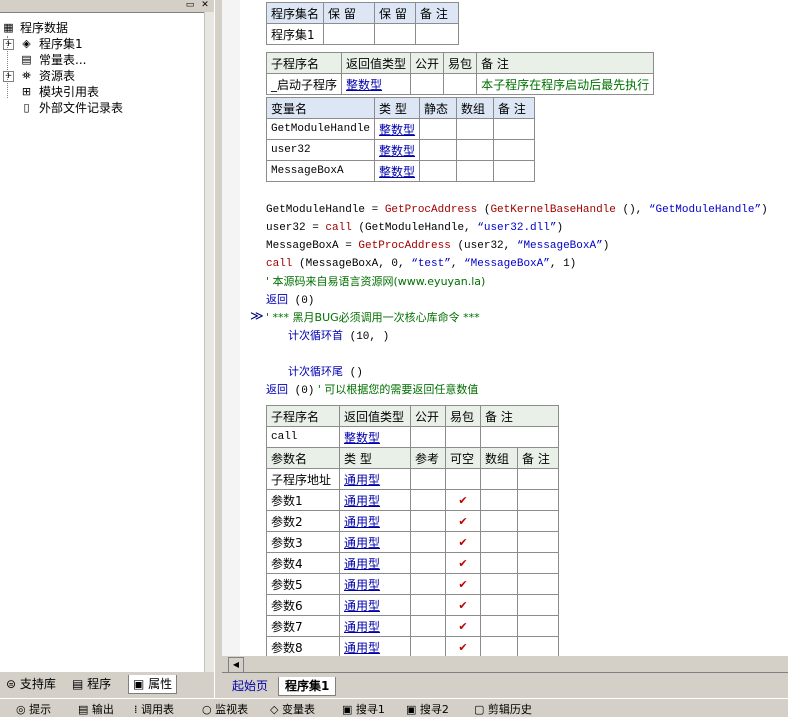  Describe the element at coordinates (105, 108) in the screenshot. I see `tree-item-external-files: ▯ 外部文件记录表` at that location.